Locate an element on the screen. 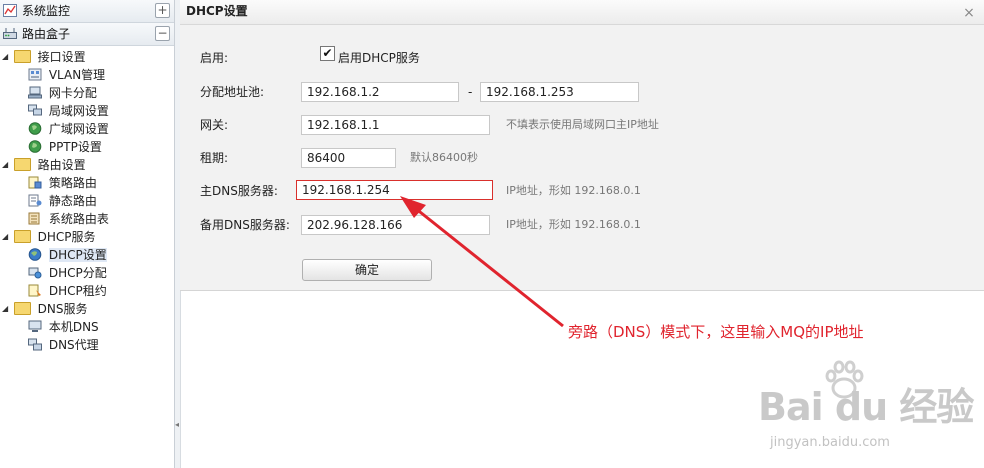  tree-item-nic-assign: 网卡分配 is located at coordinates (87, 93).